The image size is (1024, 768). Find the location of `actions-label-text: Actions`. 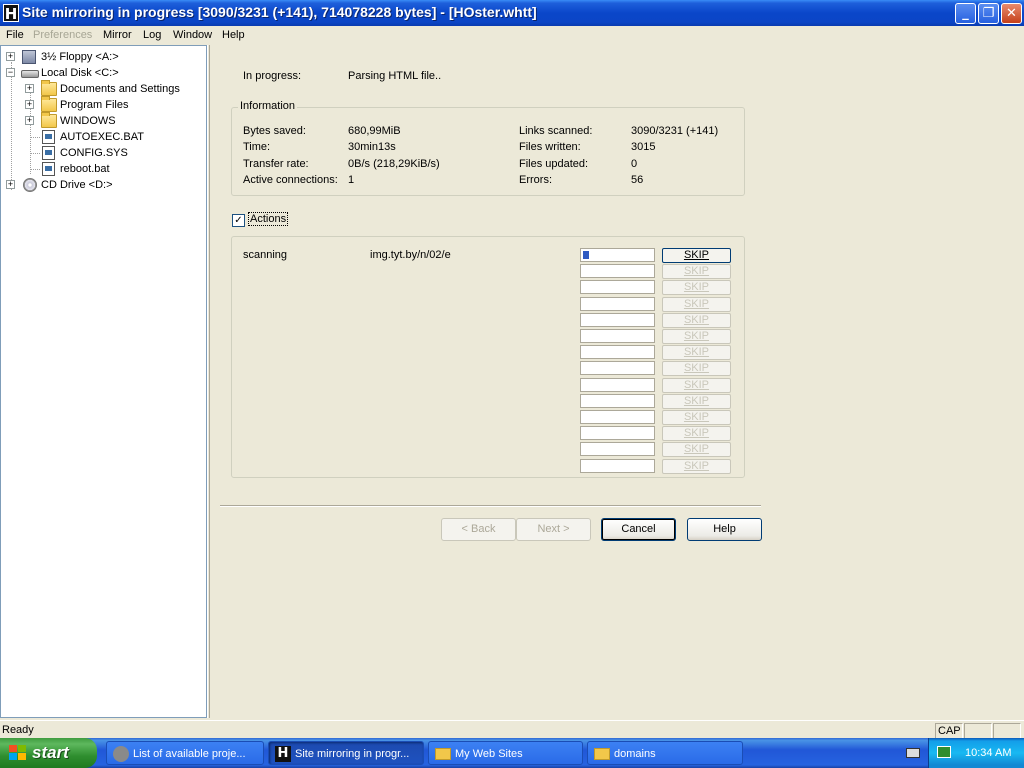

actions-label-text: Actions is located at coordinates (268, 219).